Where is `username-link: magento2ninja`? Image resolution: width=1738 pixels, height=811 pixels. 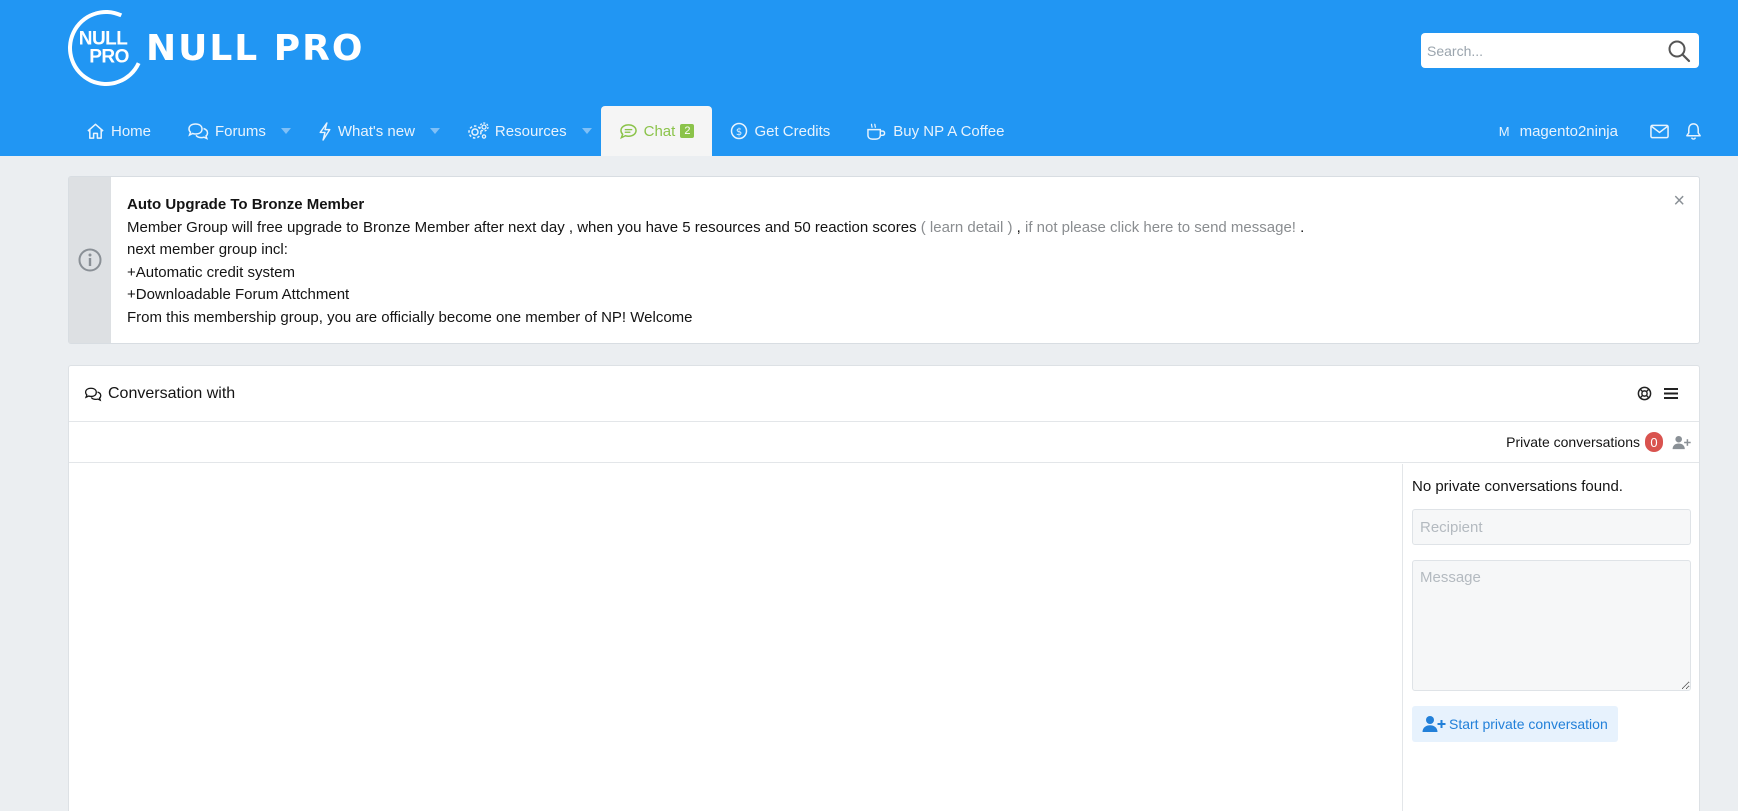
username-link: magento2ninja is located at coordinates (1569, 131).